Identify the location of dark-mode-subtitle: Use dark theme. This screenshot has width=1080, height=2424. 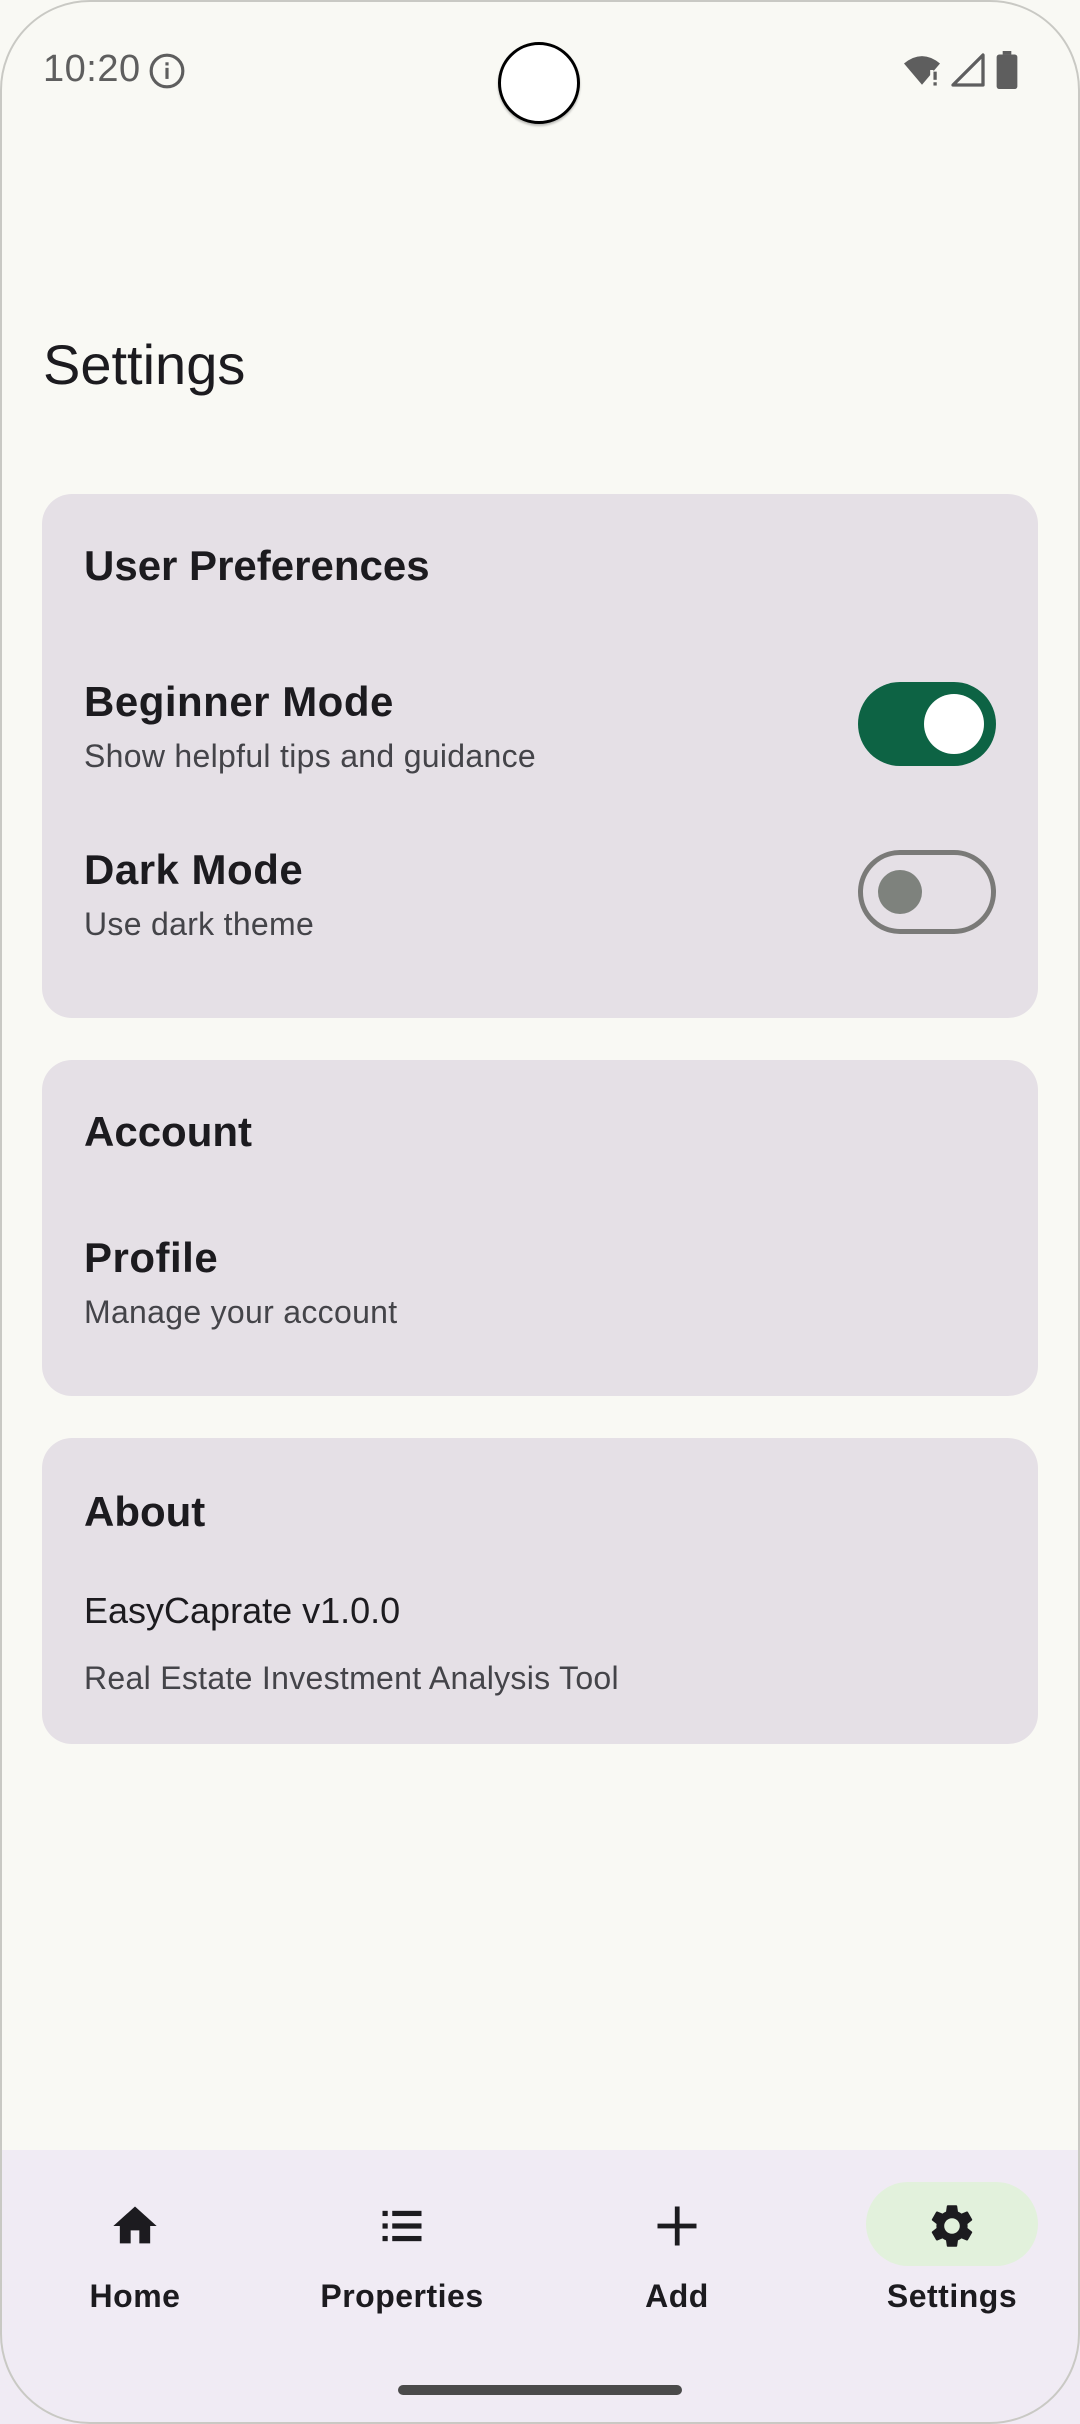
(199, 924).